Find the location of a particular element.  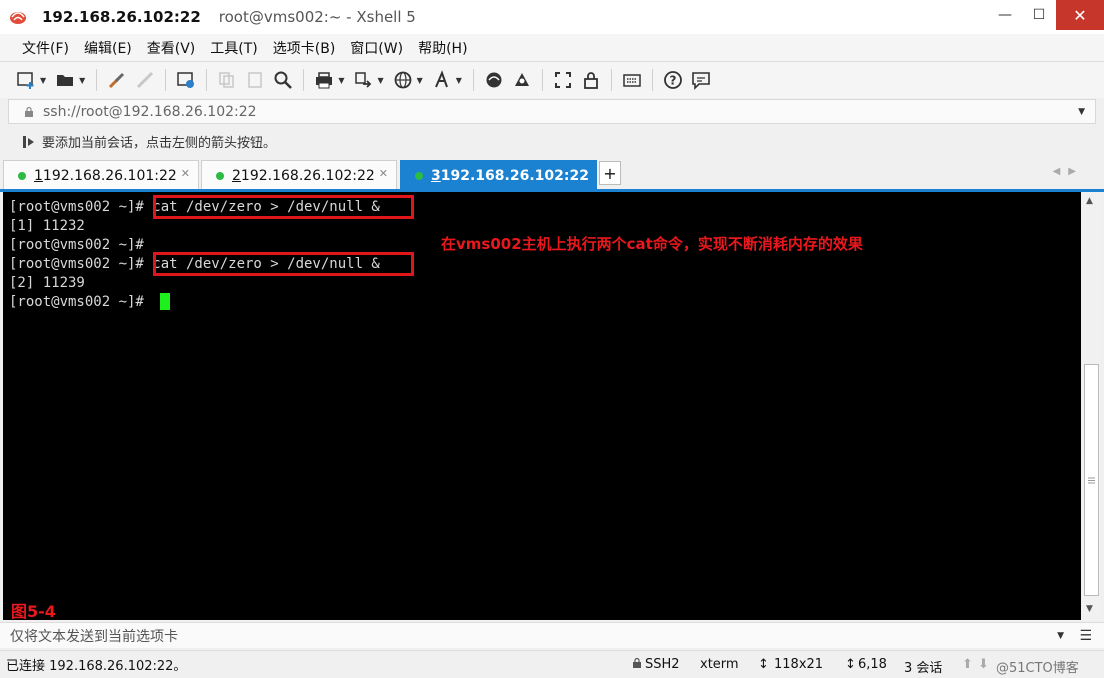

font-icon is located at coordinates (442, 80).